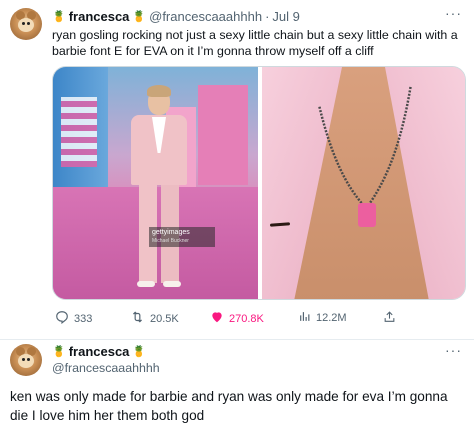  What do you see at coordinates (217, 318) in the screenshot?
I see `heart-icon` at bounding box center [217, 318].